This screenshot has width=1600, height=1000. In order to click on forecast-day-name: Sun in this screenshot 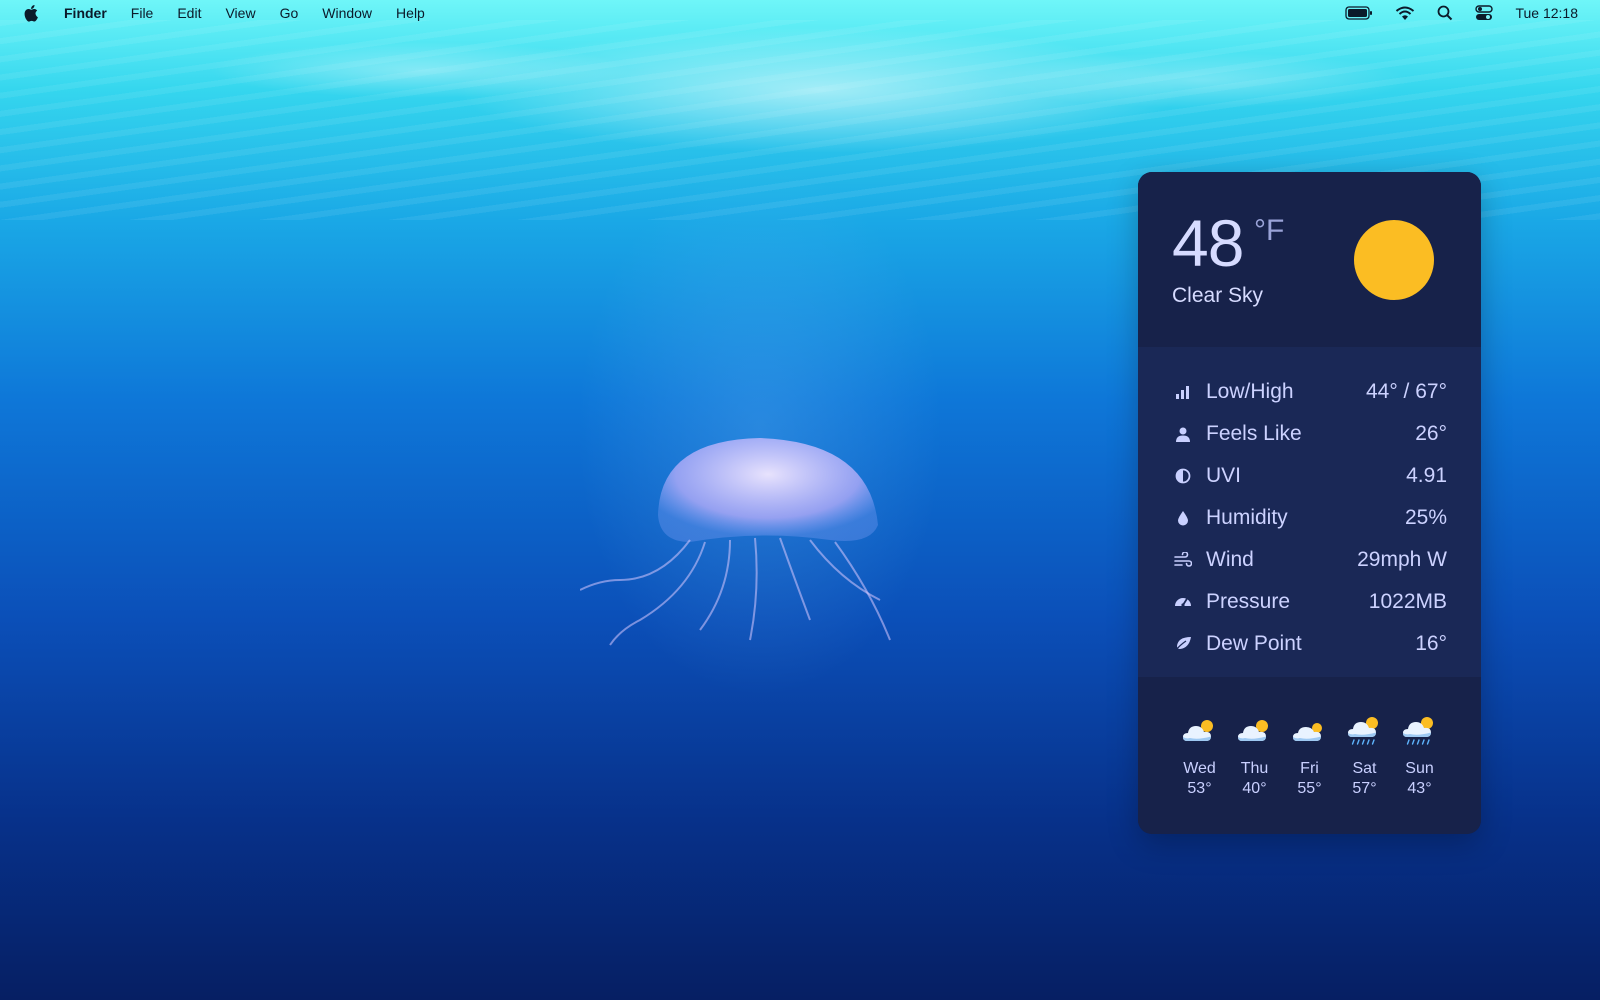, I will do `click(1419, 768)`.